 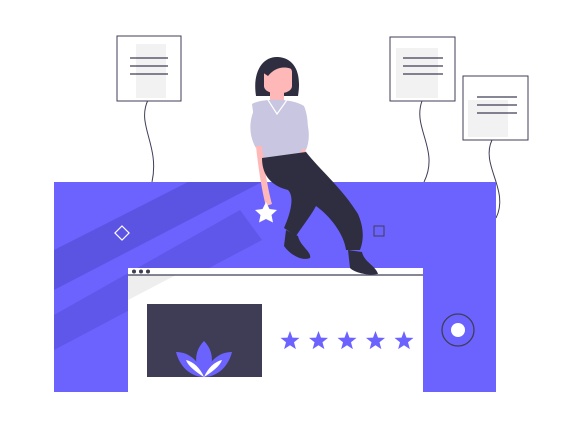 I want to click on image-tile, so click(x=204, y=340).